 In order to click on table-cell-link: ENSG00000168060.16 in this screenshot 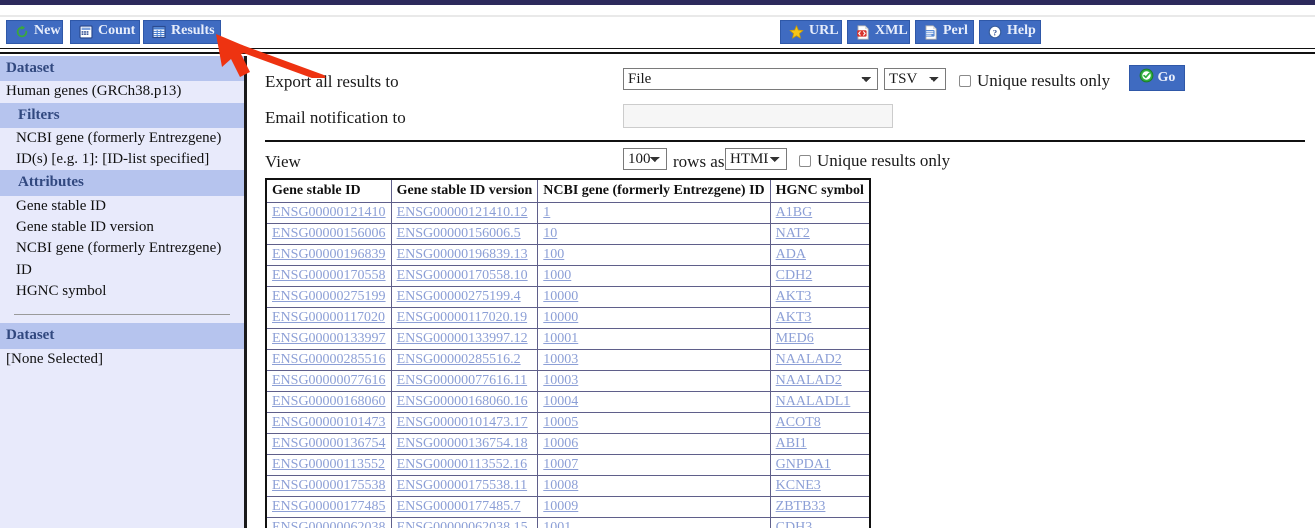, I will do `click(462, 401)`.